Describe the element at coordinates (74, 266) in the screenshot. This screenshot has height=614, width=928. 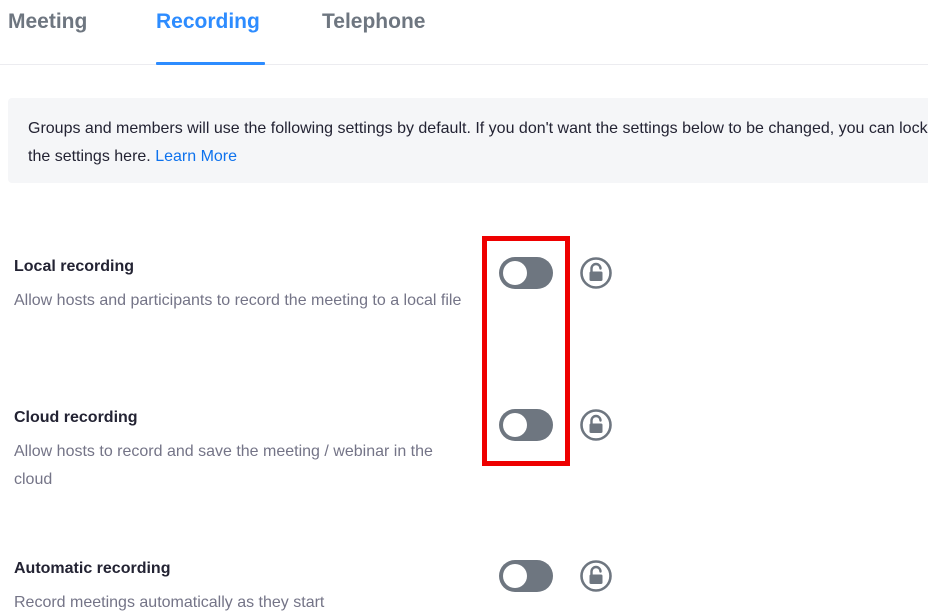
I see `setting-title: Local recording` at that location.